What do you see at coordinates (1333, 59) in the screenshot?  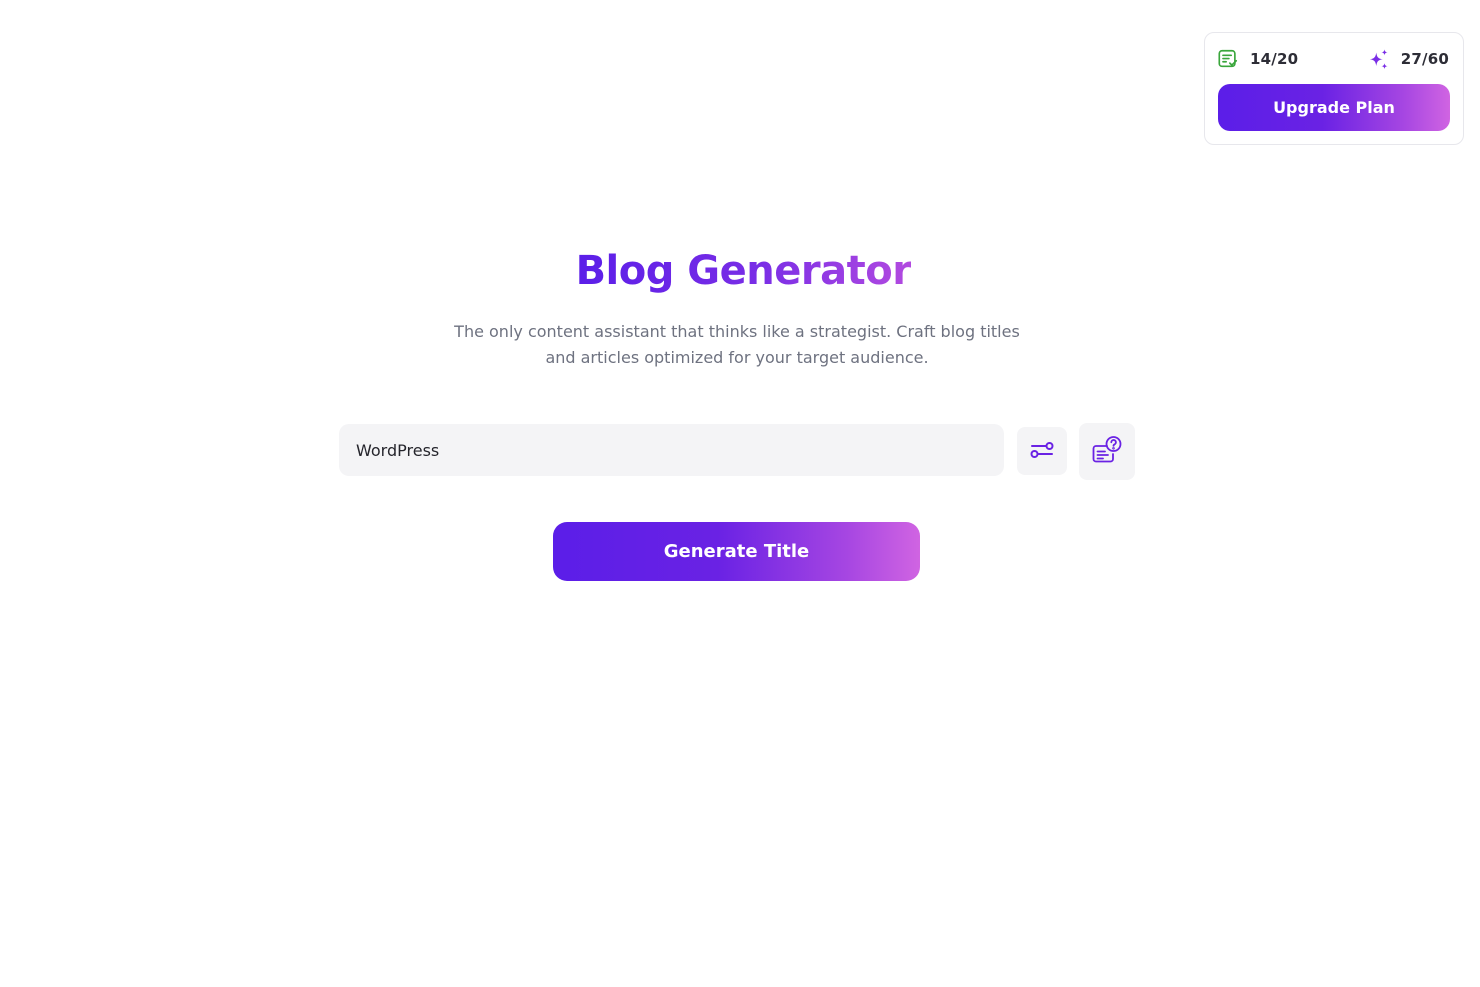 I see `usage-row: 14/20 27/60` at bounding box center [1333, 59].